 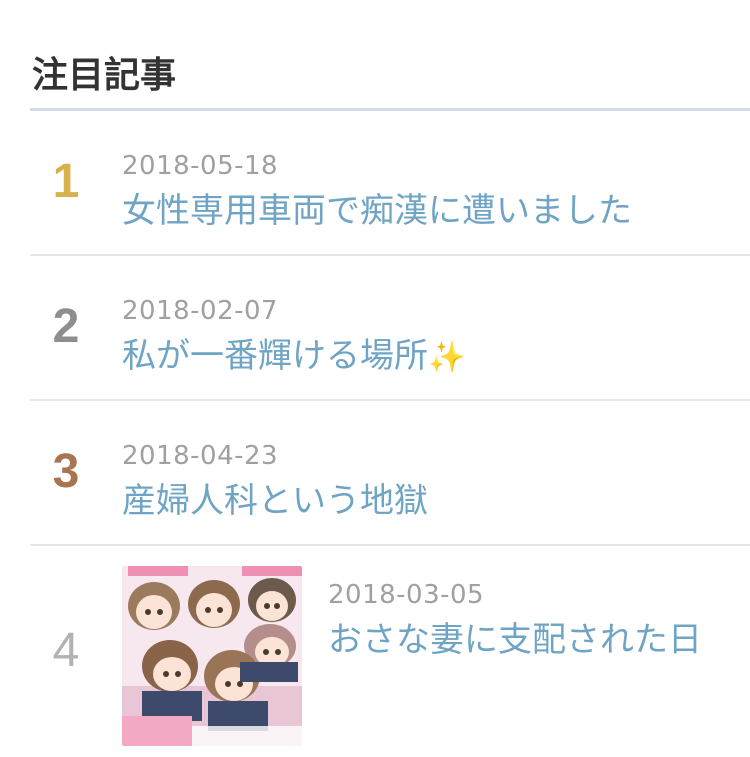 I want to click on article-date: 2018-03-05, so click(x=406, y=595).